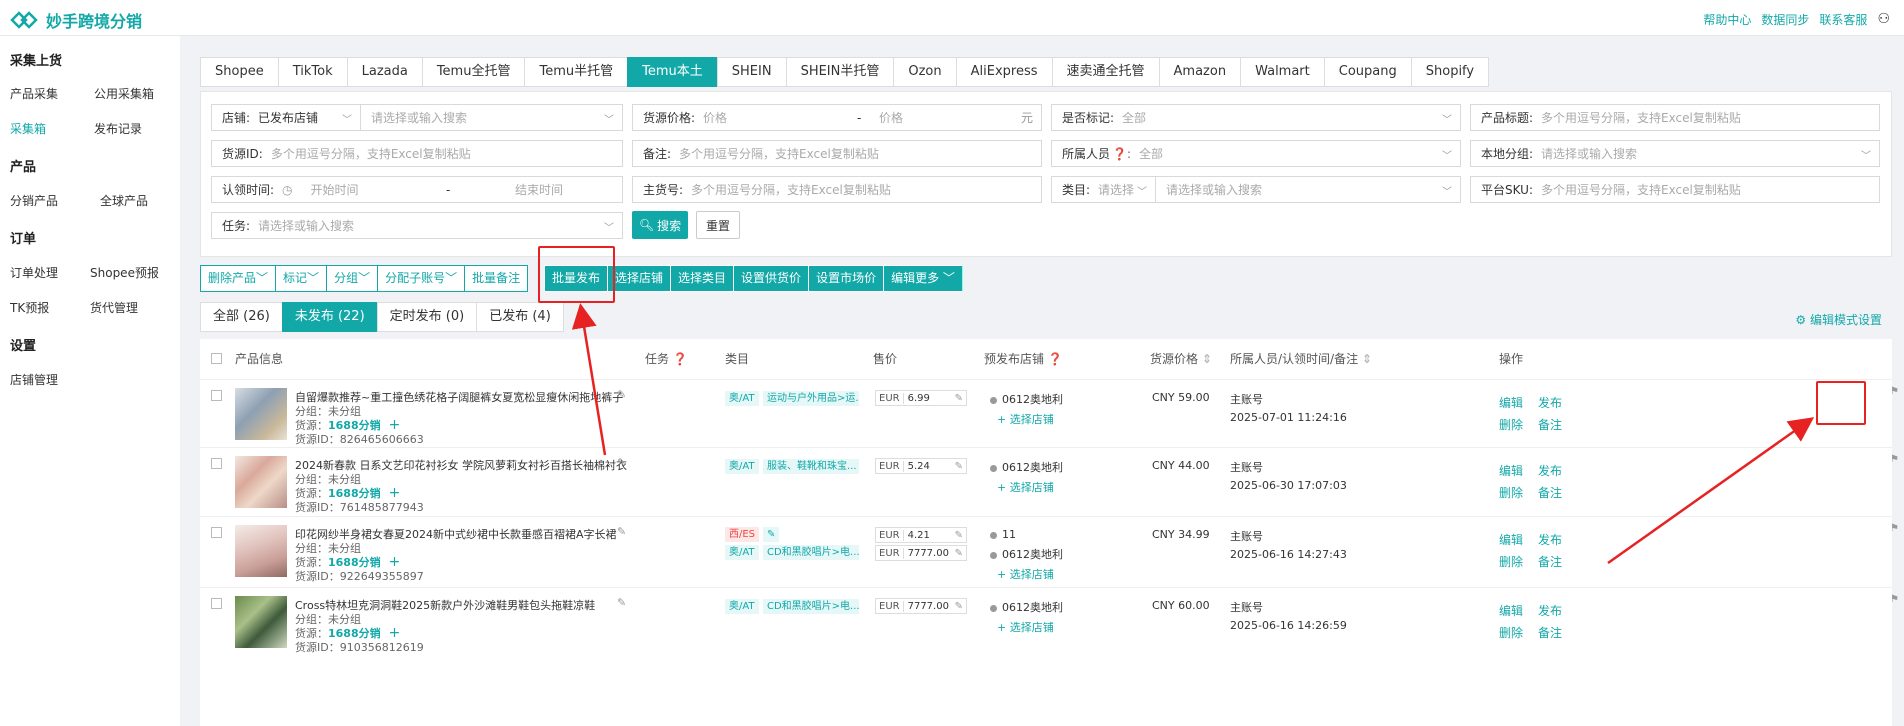 Image resolution: width=1904 pixels, height=726 pixels. What do you see at coordinates (29, 307) in the screenshot?
I see `sidebar-item-tk-forecast: TK预报` at bounding box center [29, 307].